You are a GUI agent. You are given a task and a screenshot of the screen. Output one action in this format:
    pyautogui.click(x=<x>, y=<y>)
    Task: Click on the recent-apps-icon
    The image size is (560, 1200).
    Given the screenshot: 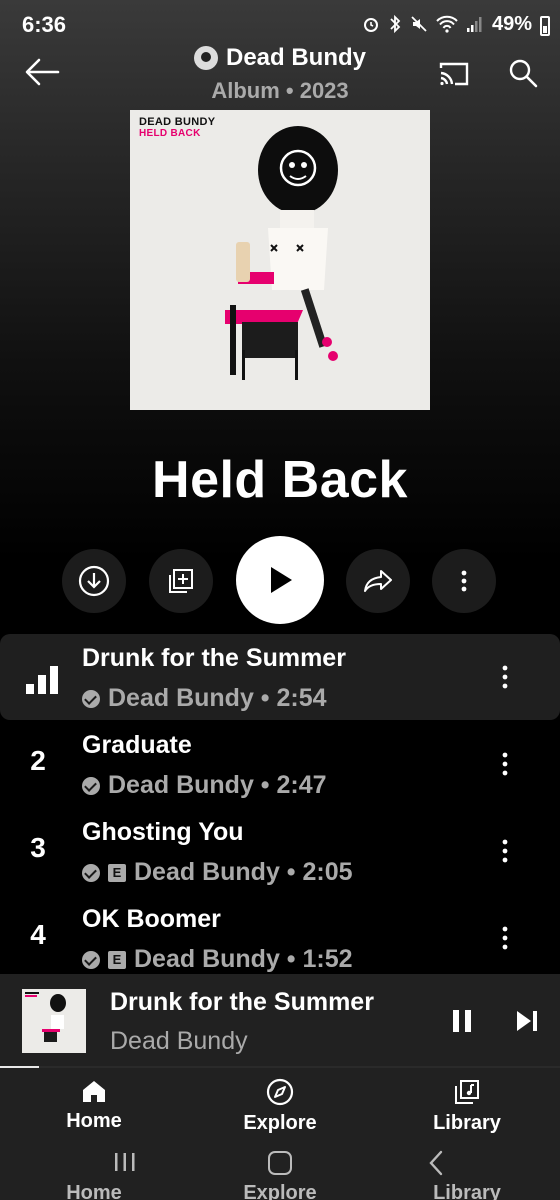 What is the action you would take?
    pyautogui.click(x=125, y=1162)
    